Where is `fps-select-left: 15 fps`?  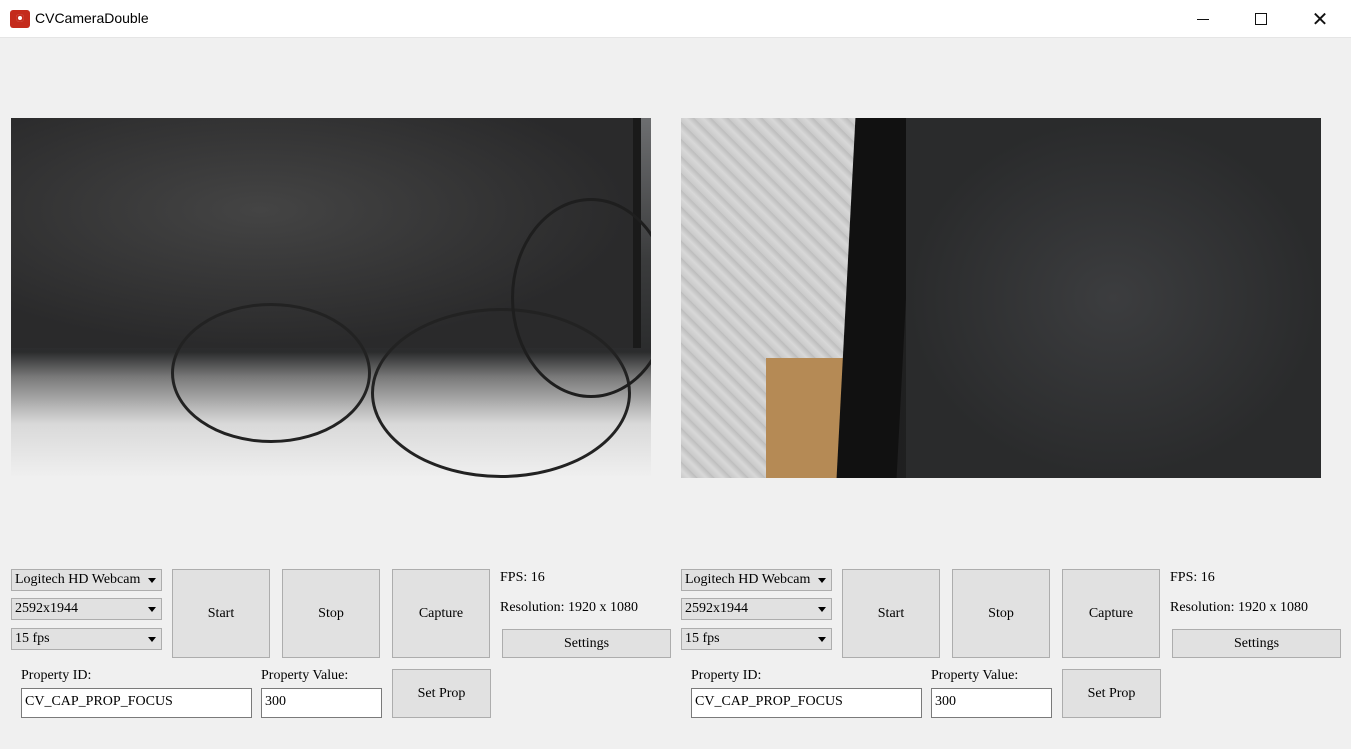 fps-select-left: 15 fps is located at coordinates (86, 639).